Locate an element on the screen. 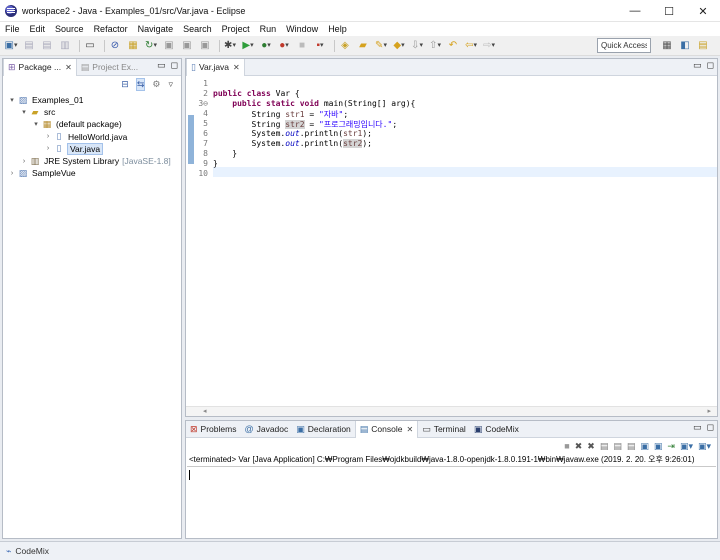  tab-javadoc: @ Javadoc is located at coordinates (266, 429).